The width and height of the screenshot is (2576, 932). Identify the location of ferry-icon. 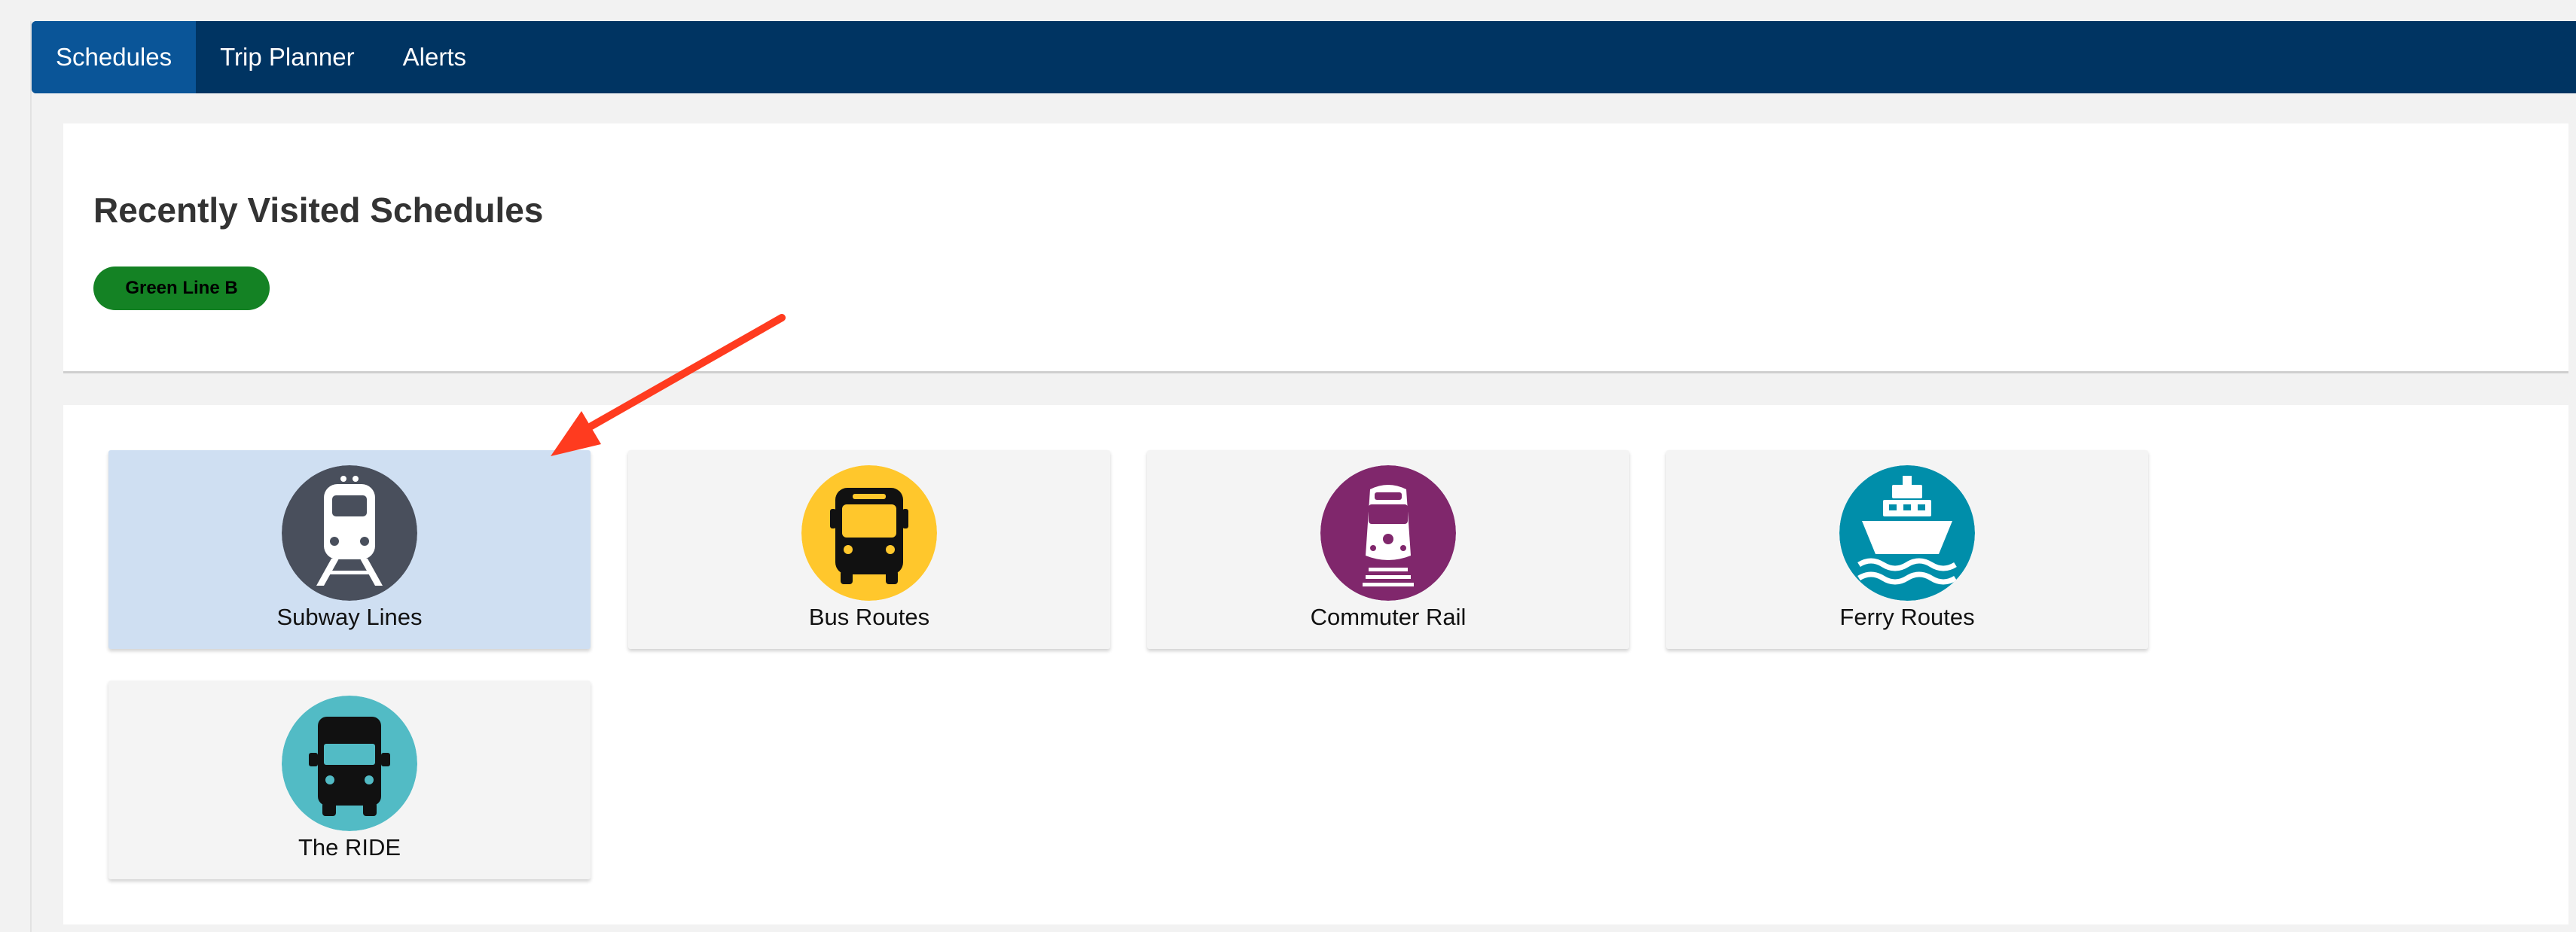
(1907, 533).